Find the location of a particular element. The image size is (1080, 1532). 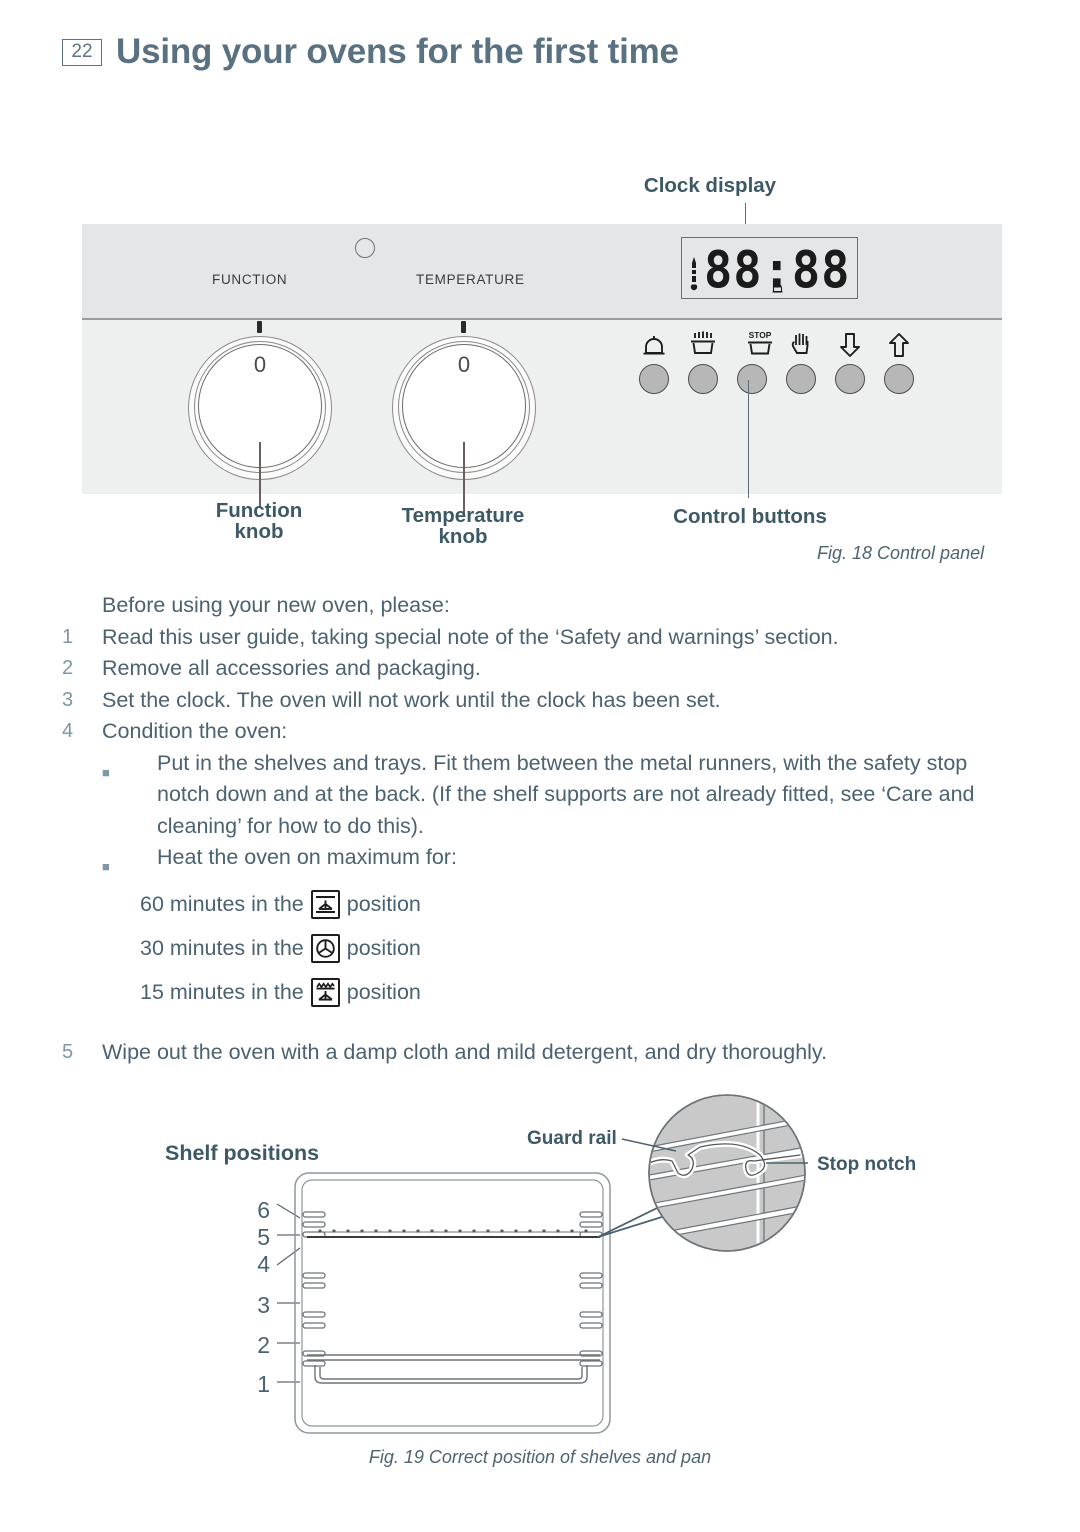

fan-grill-oven-icon is located at coordinates (325, 992).